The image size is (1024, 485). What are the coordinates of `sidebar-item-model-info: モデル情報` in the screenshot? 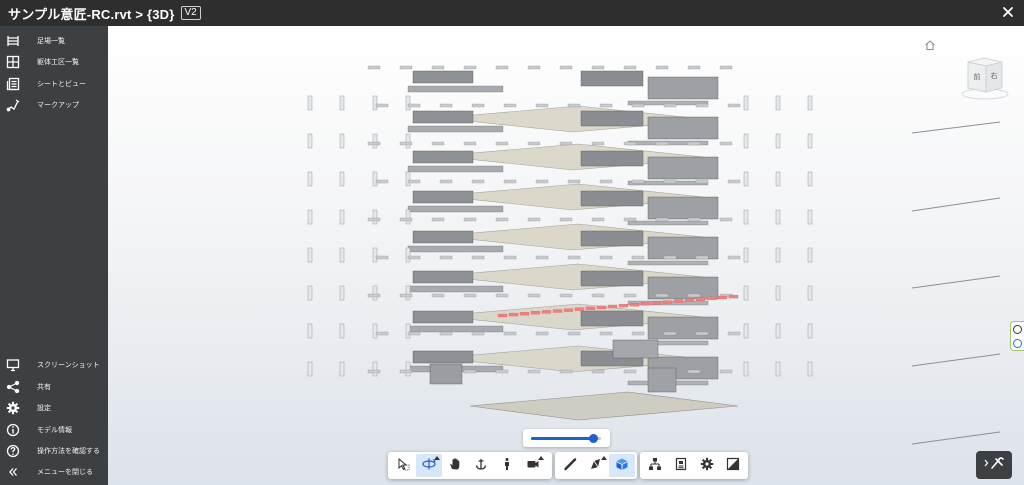 It's located at (54, 430).